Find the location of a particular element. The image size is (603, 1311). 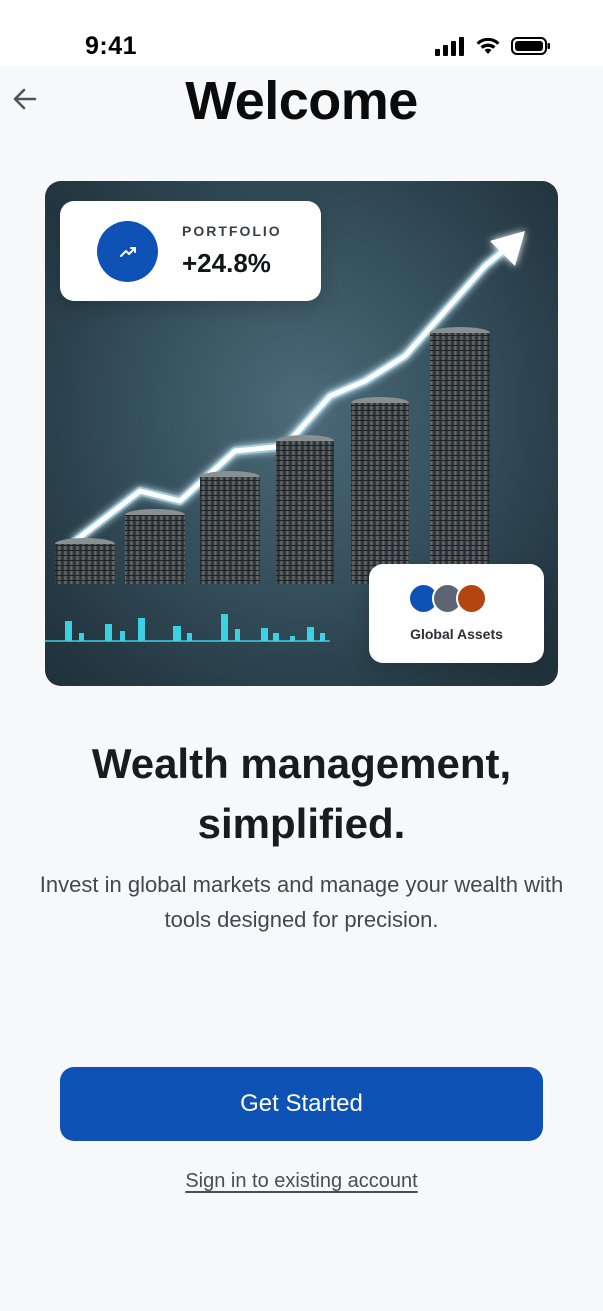

status-icons is located at coordinates (493, 46).